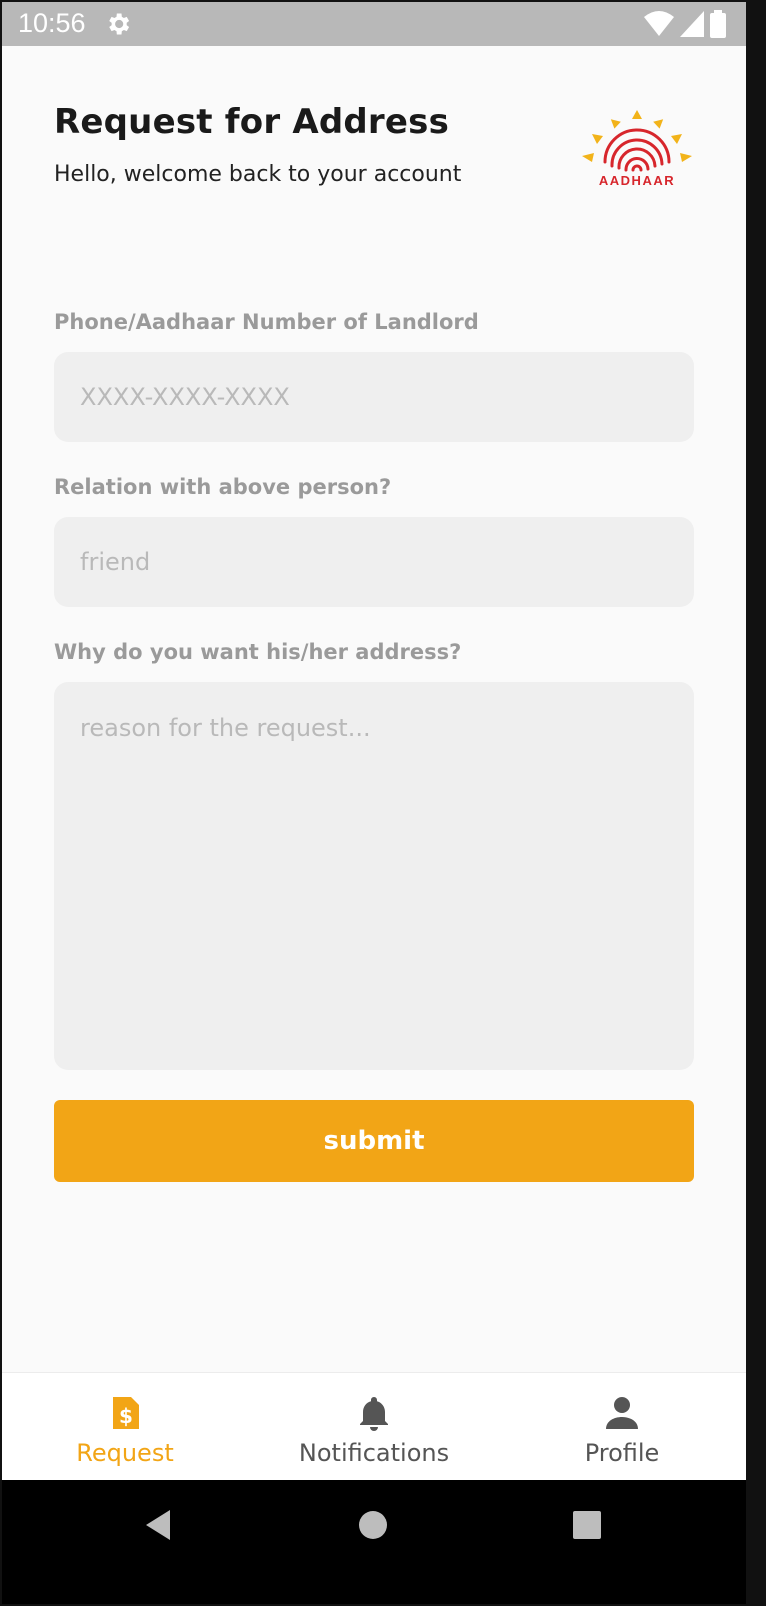 This screenshot has width=766, height=1606. Describe the element at coordinates (119, 24) in the screenshot. I see `gear-icon` at that location.